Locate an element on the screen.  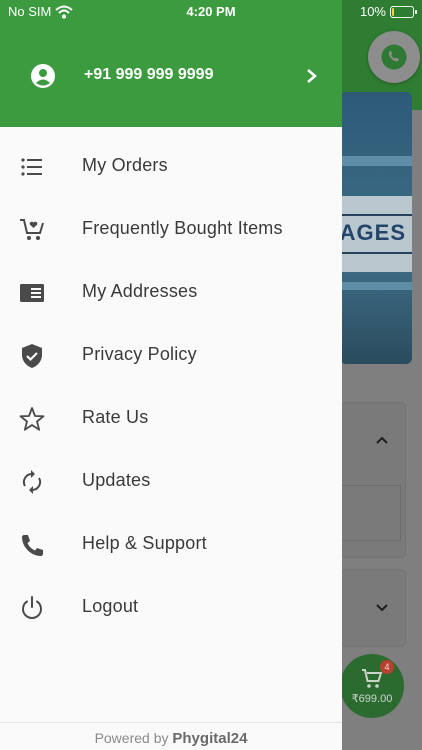
list-icon is located at coordinates (31, 167).